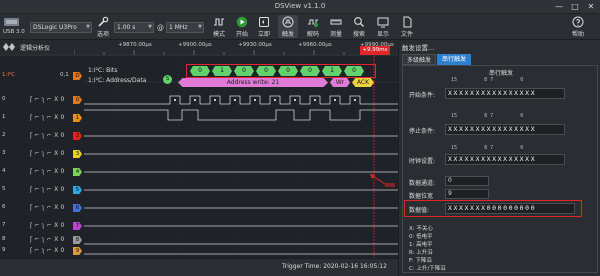 The height and width of the screenshot is (276, 600). What do you see at coordinates (103, 27) in the screenshot?
I see `options-button: 选项` at bounding box center [103, 27].